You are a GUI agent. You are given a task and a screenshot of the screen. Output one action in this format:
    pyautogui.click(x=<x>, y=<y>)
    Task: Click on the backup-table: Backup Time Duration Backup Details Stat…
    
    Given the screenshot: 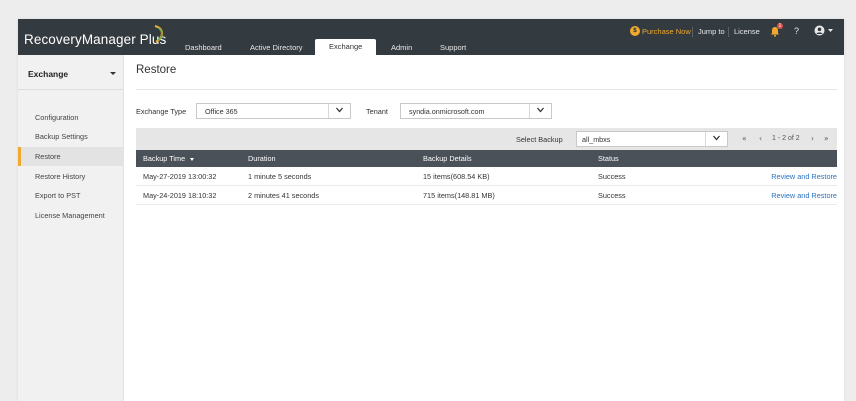 What is the action you would take?
    pyautogui.click(x=486, y=177)
    